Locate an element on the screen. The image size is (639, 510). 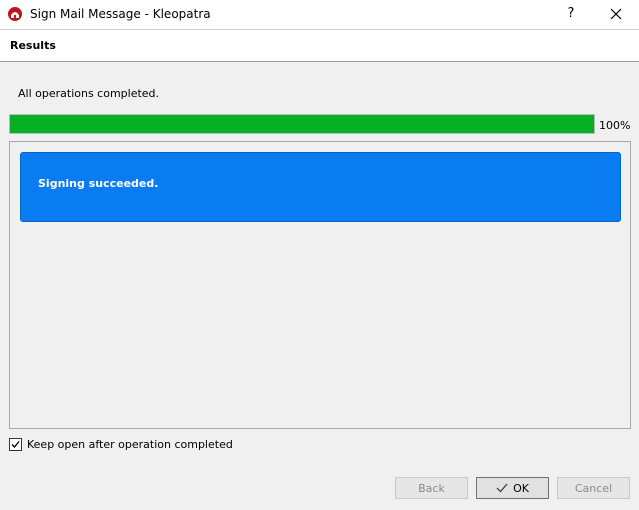
close-button is located at coordinates (616, 14).